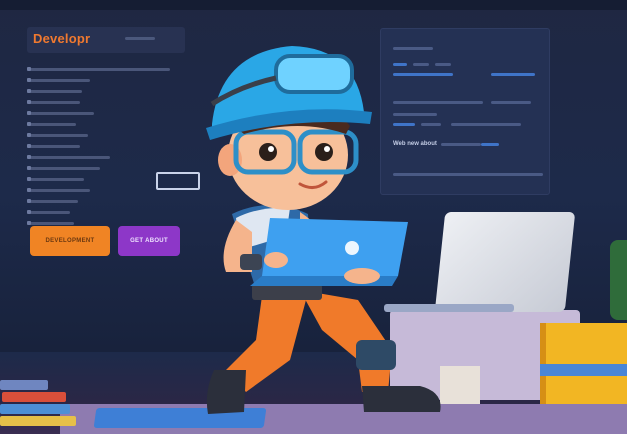 The height and width of the screenshot is (434, 627). I want to click on character-belt, so click(287, 292).